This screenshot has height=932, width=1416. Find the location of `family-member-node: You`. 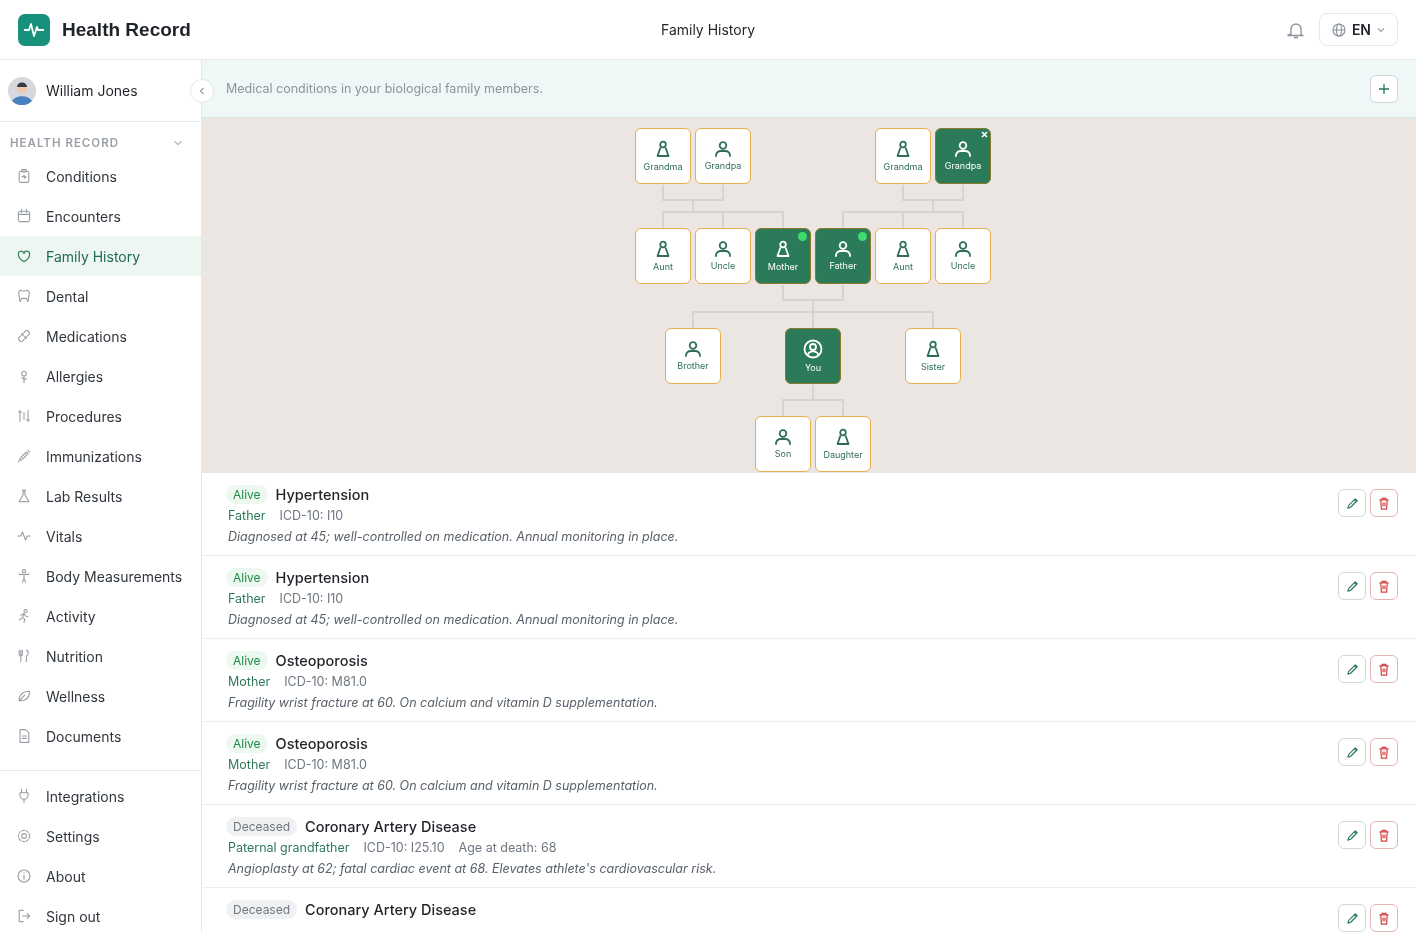

family-member-node: You is located at coordinates (813, 356).